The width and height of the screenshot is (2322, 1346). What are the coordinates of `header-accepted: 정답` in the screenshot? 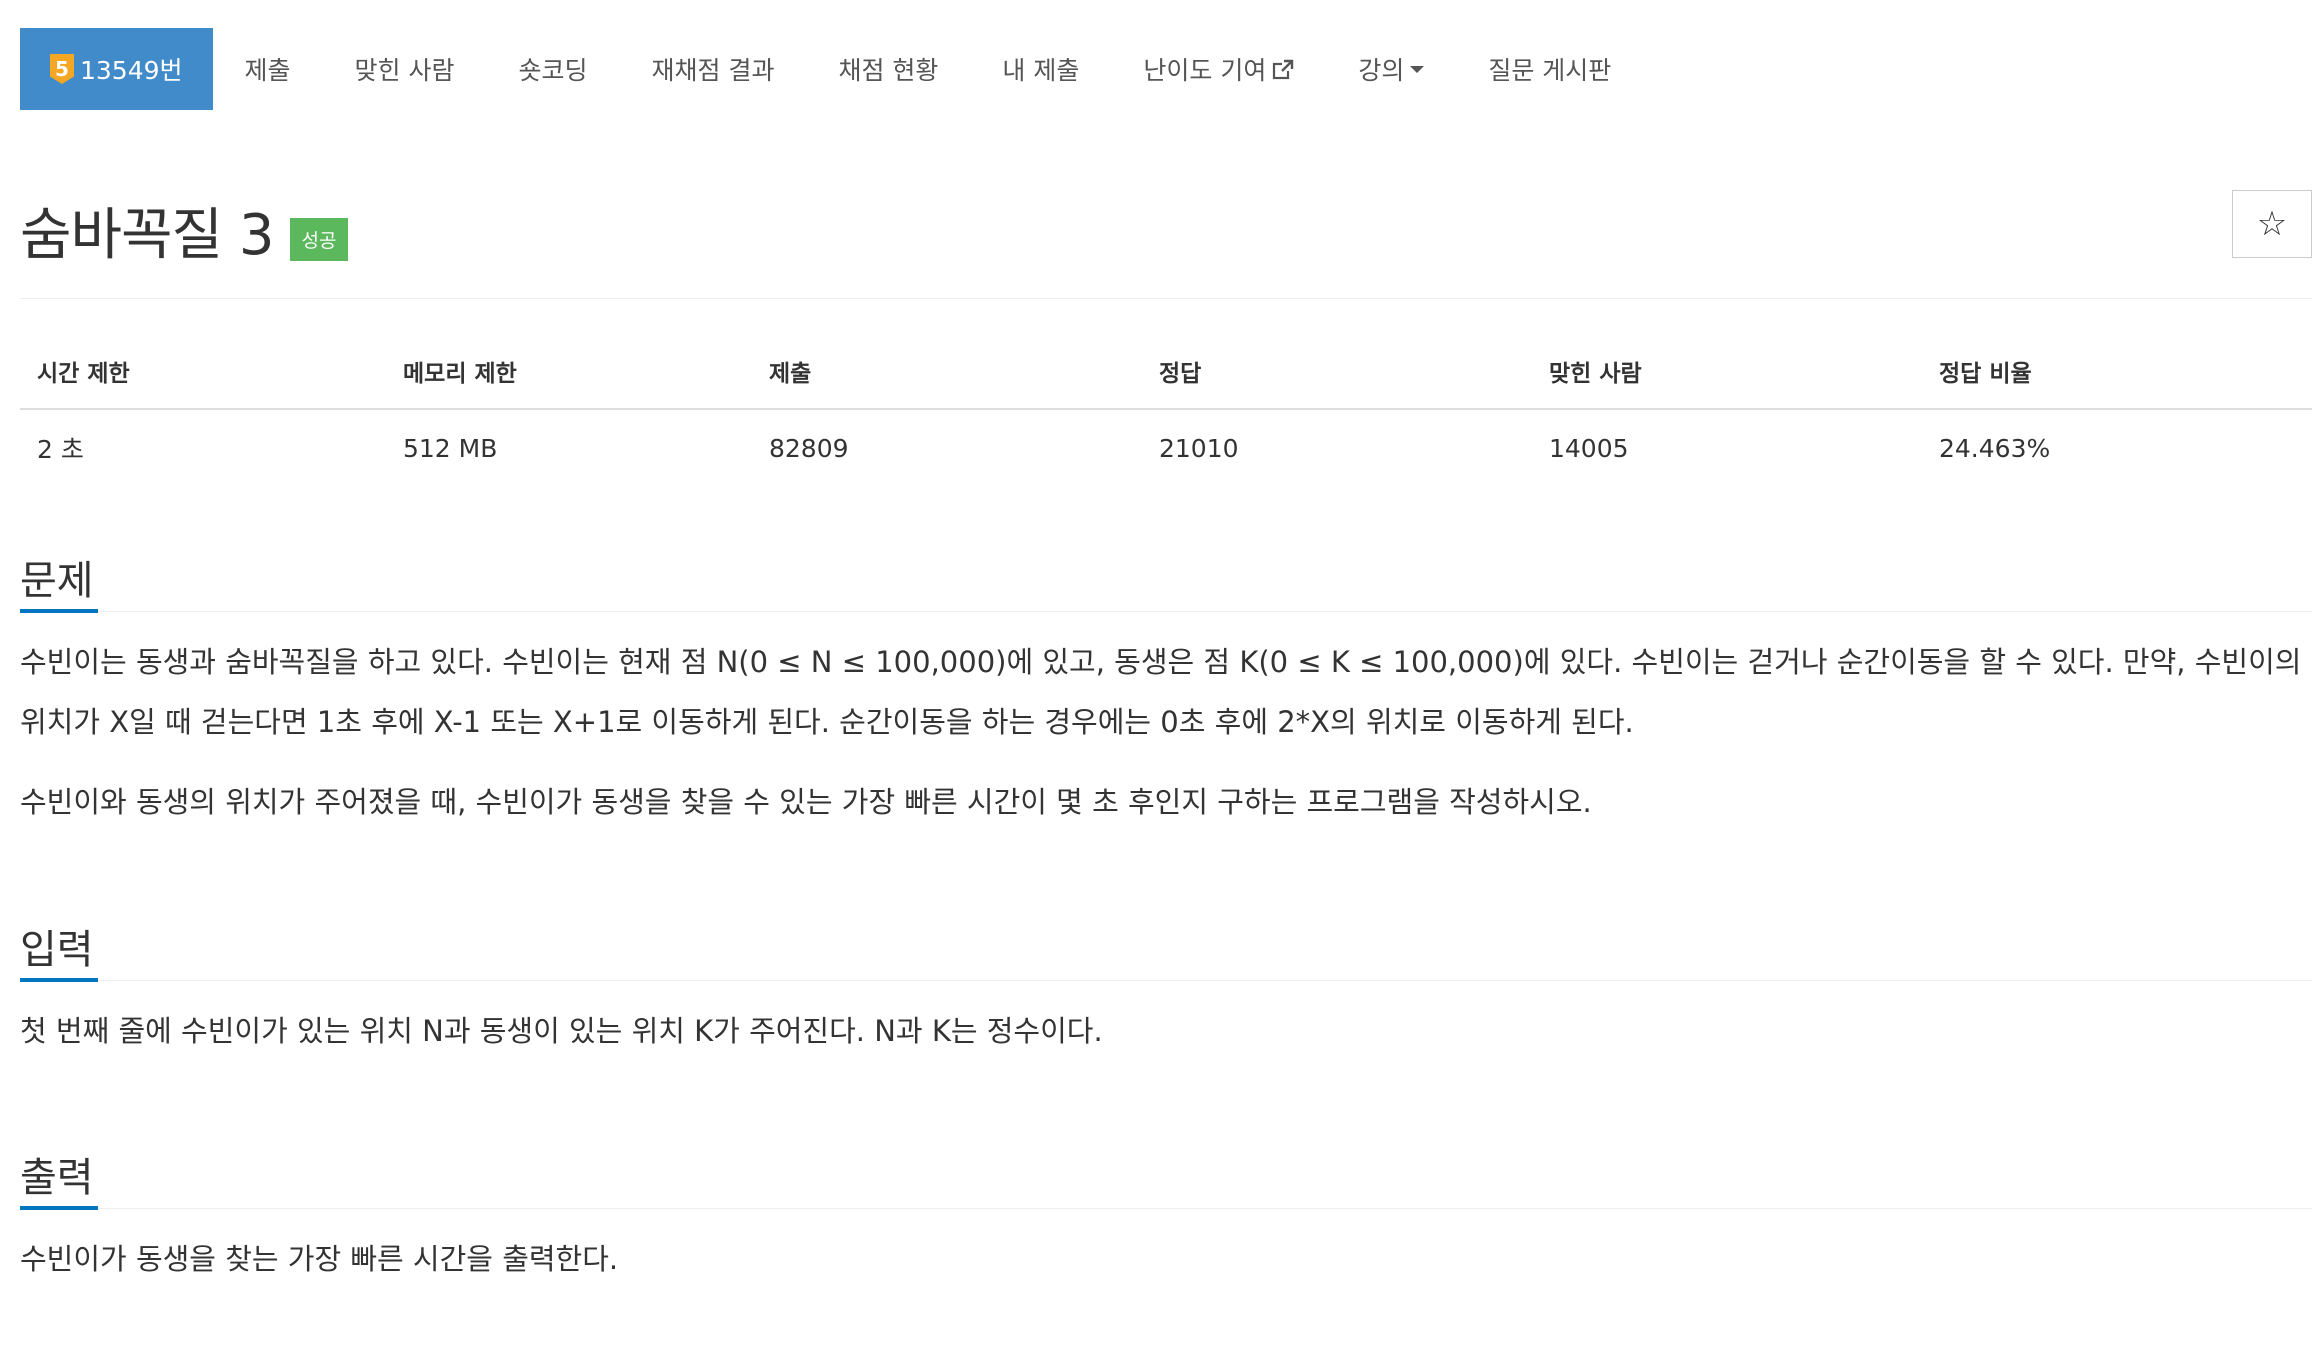 It's located at (1337, 375).